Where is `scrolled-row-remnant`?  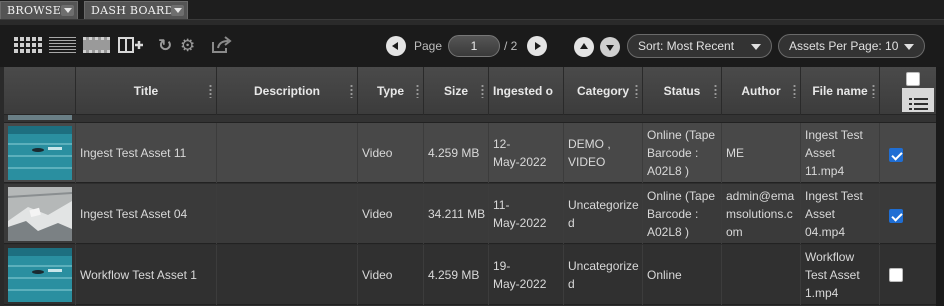
scrolled-row-remnant is located at coordinates (470, 119).